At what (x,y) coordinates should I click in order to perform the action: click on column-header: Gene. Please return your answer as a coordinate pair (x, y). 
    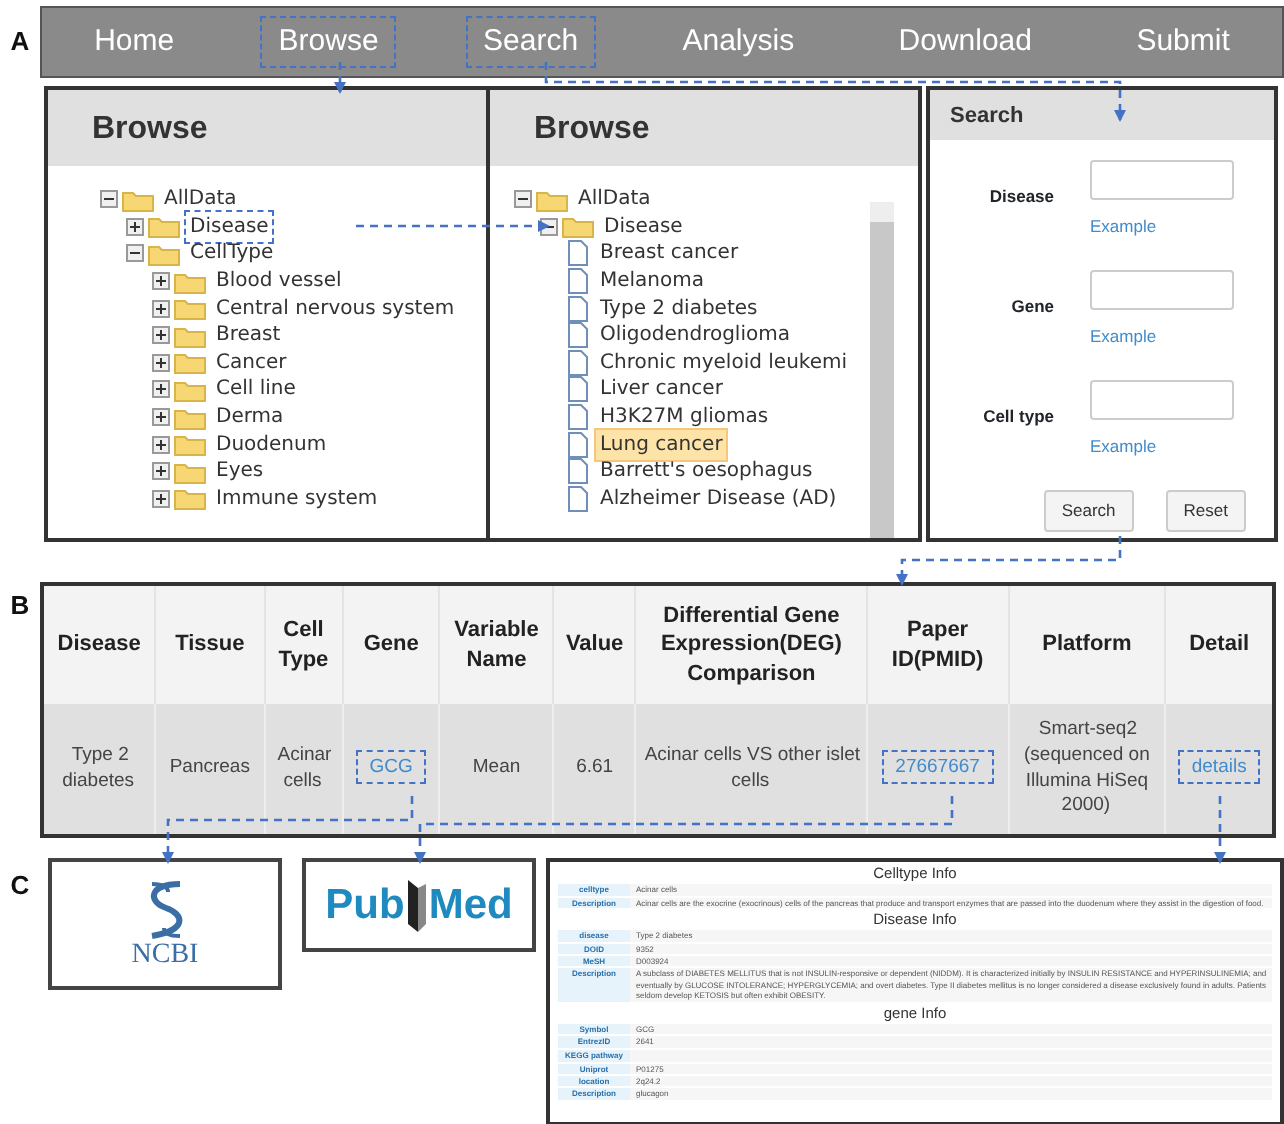
    Looking at the image, I should click on (391, 644).